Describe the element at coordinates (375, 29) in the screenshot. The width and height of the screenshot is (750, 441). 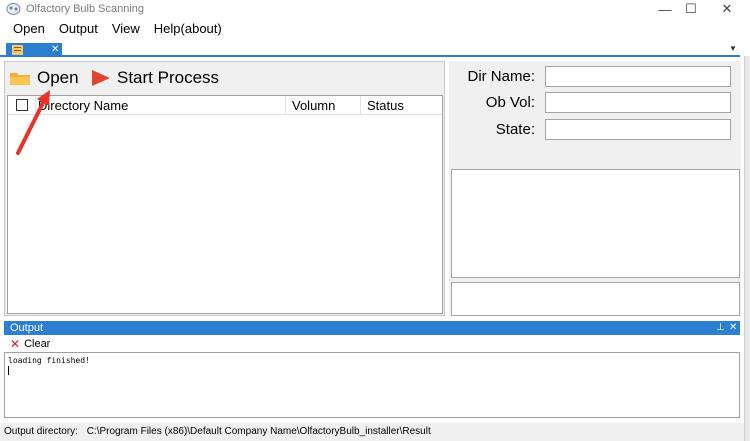
I see `menu-bar: Open Output View Help(about)` at that location.